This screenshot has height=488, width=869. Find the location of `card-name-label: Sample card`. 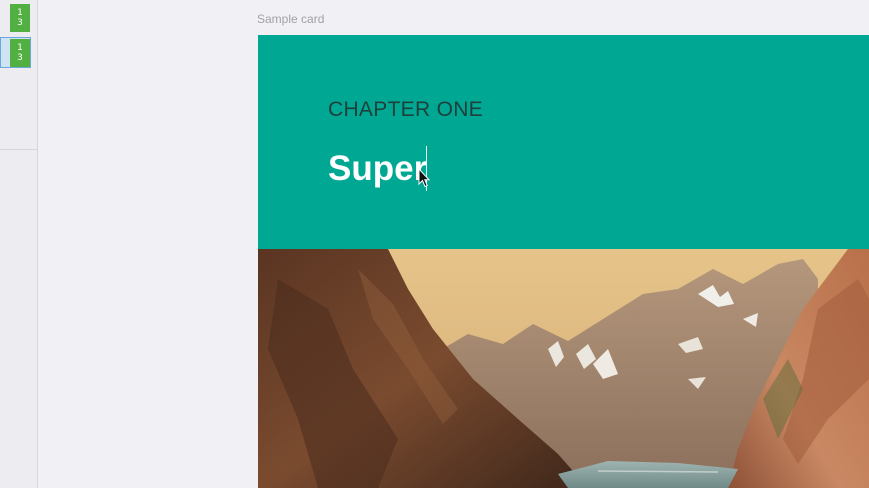

card-name-label: Sample card is located at coordinates (291, 19).